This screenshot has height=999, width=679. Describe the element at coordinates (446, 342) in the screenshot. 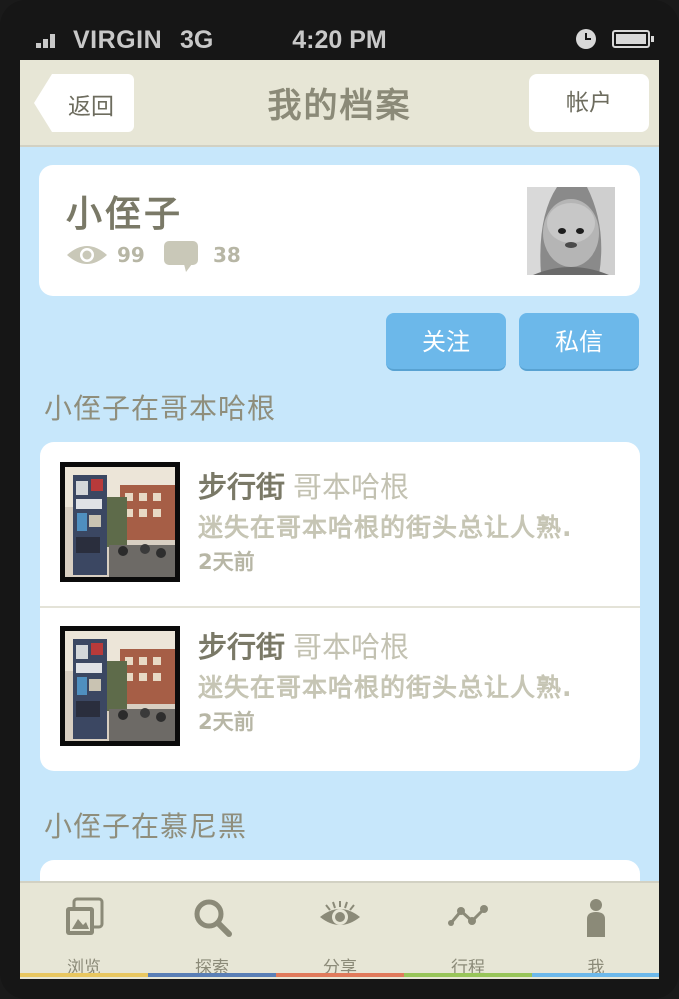

I see `follow-button: 关注` at that location.